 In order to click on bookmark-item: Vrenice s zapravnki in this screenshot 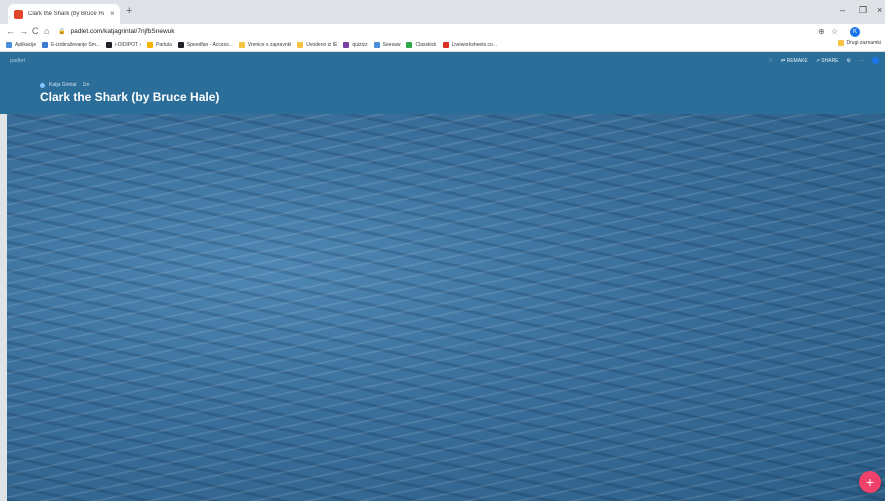, I will do `click(265, 45)`.